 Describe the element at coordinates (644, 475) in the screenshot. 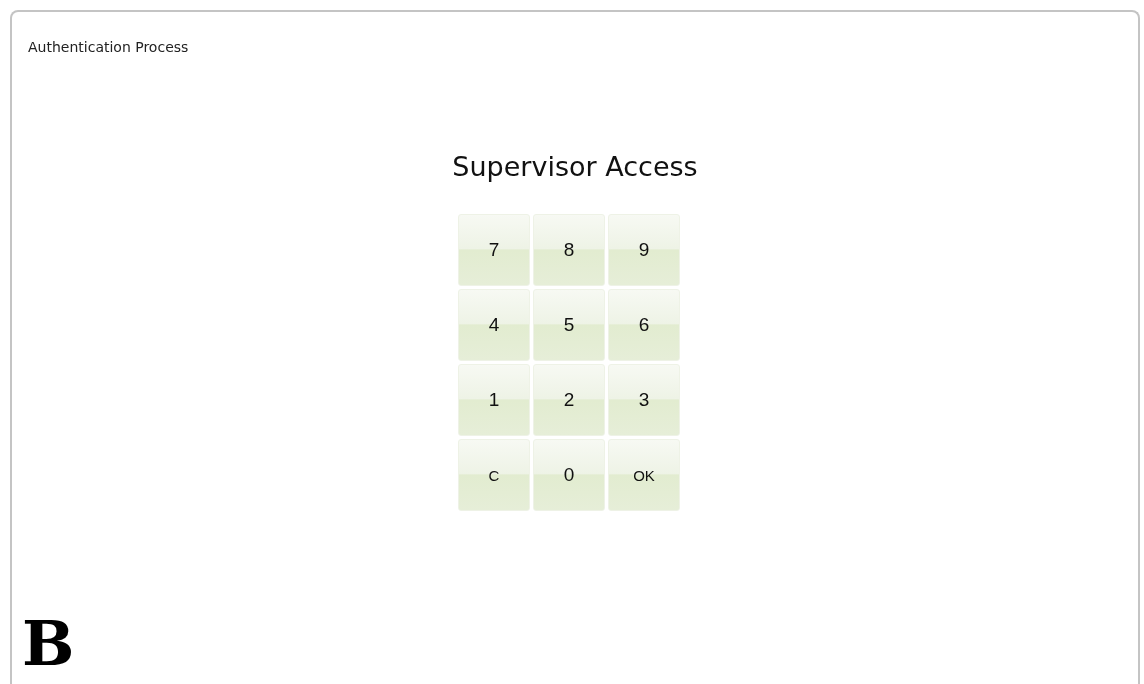

I see `keypad-key: OK` at that location.